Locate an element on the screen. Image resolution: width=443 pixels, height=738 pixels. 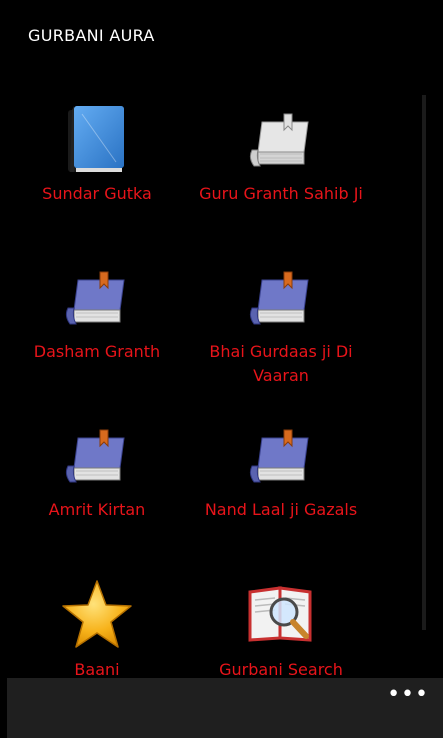
tile-nand-laal-ji-gazals: Nand Laal ji Gazals is located at coordinates (281, 471).